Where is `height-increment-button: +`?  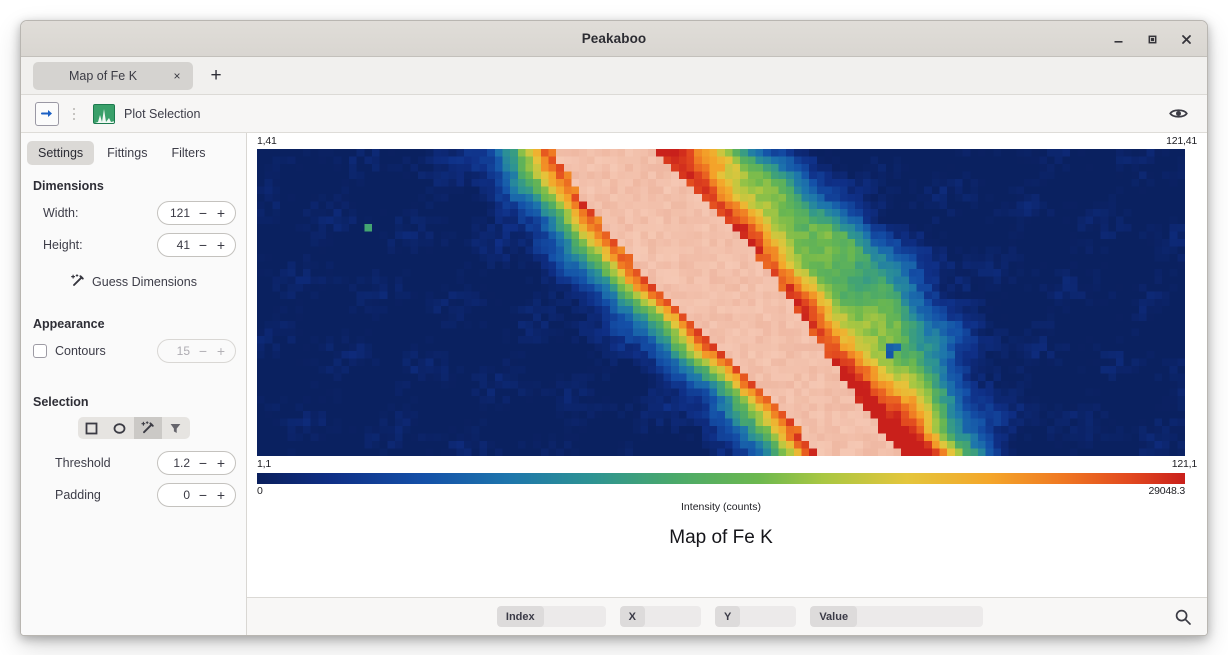 height-increment-button: + is located at coordinates (221, 245).